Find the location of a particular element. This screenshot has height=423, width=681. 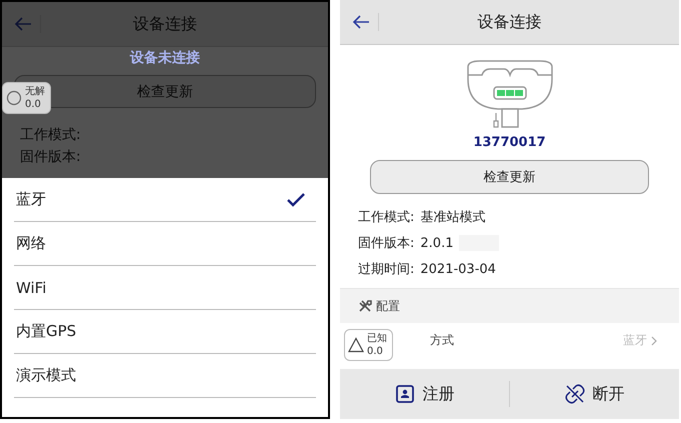

section-title: 配置 is located at coordinates (388, 306).